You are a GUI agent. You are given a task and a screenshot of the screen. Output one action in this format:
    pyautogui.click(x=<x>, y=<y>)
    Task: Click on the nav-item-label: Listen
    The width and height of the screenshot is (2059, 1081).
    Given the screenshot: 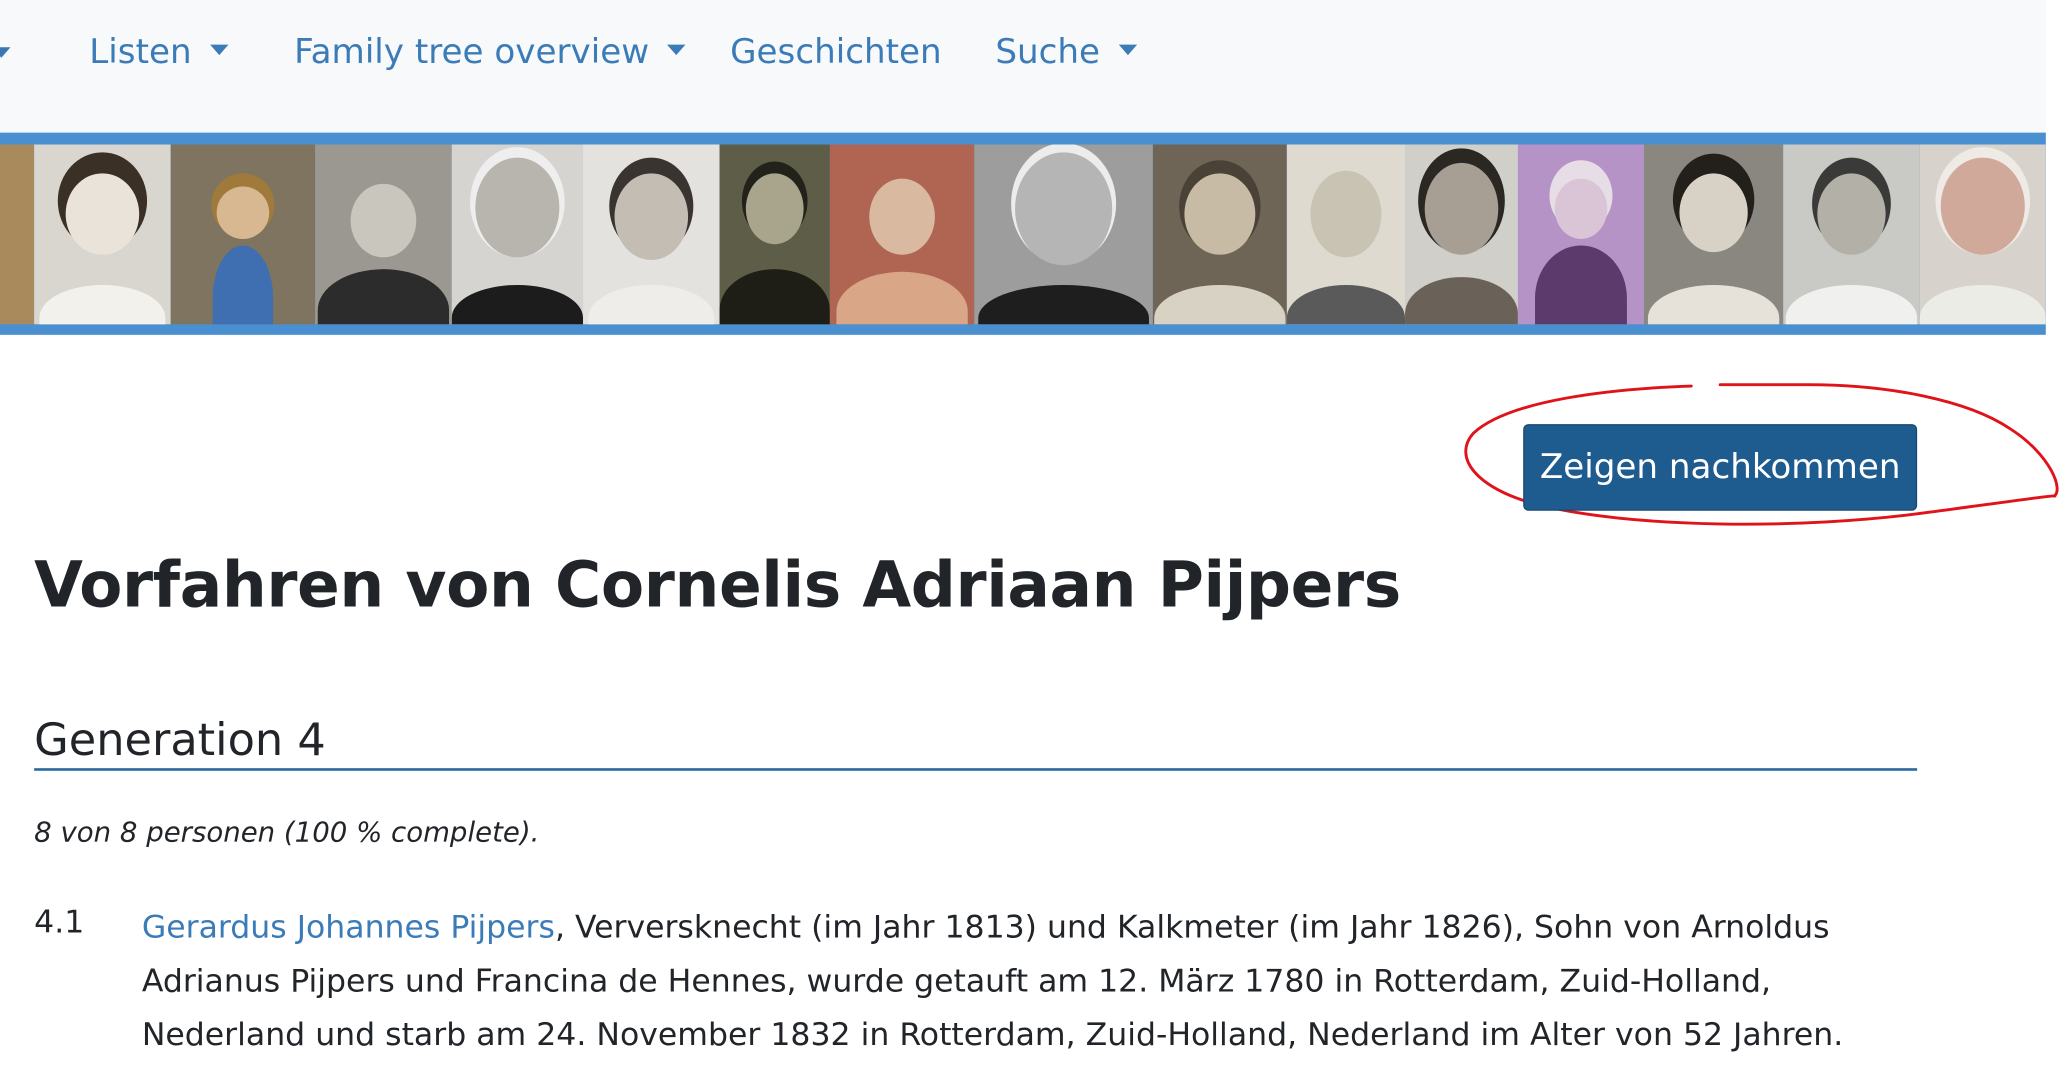 What is the action you would take?
    pyautogui.click(x=140, y=52)
    